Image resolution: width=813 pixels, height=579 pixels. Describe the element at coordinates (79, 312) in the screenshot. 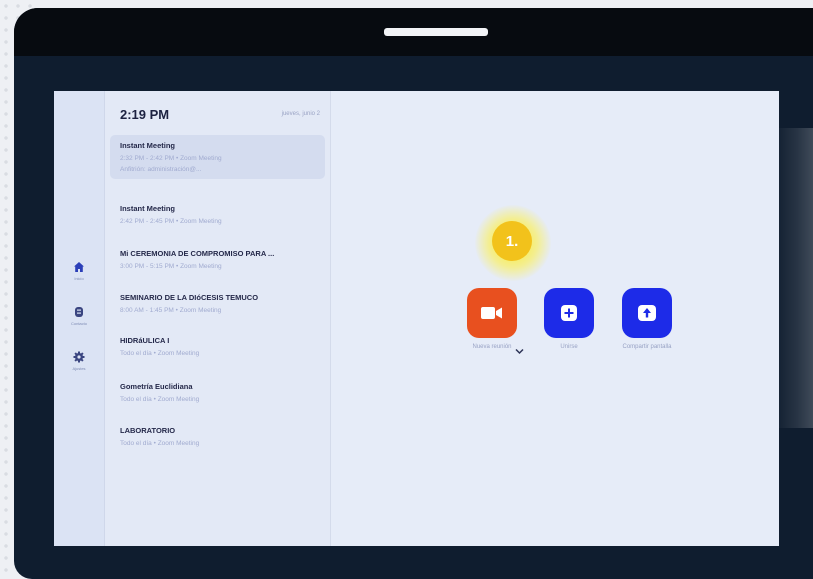

I see `contacts-icon` at that location.